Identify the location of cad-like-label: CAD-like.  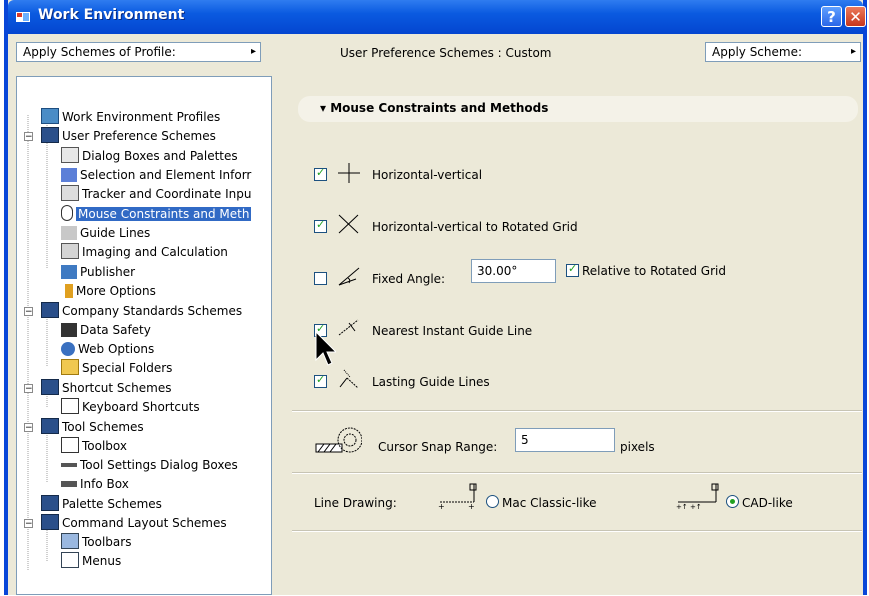
(767, 503).